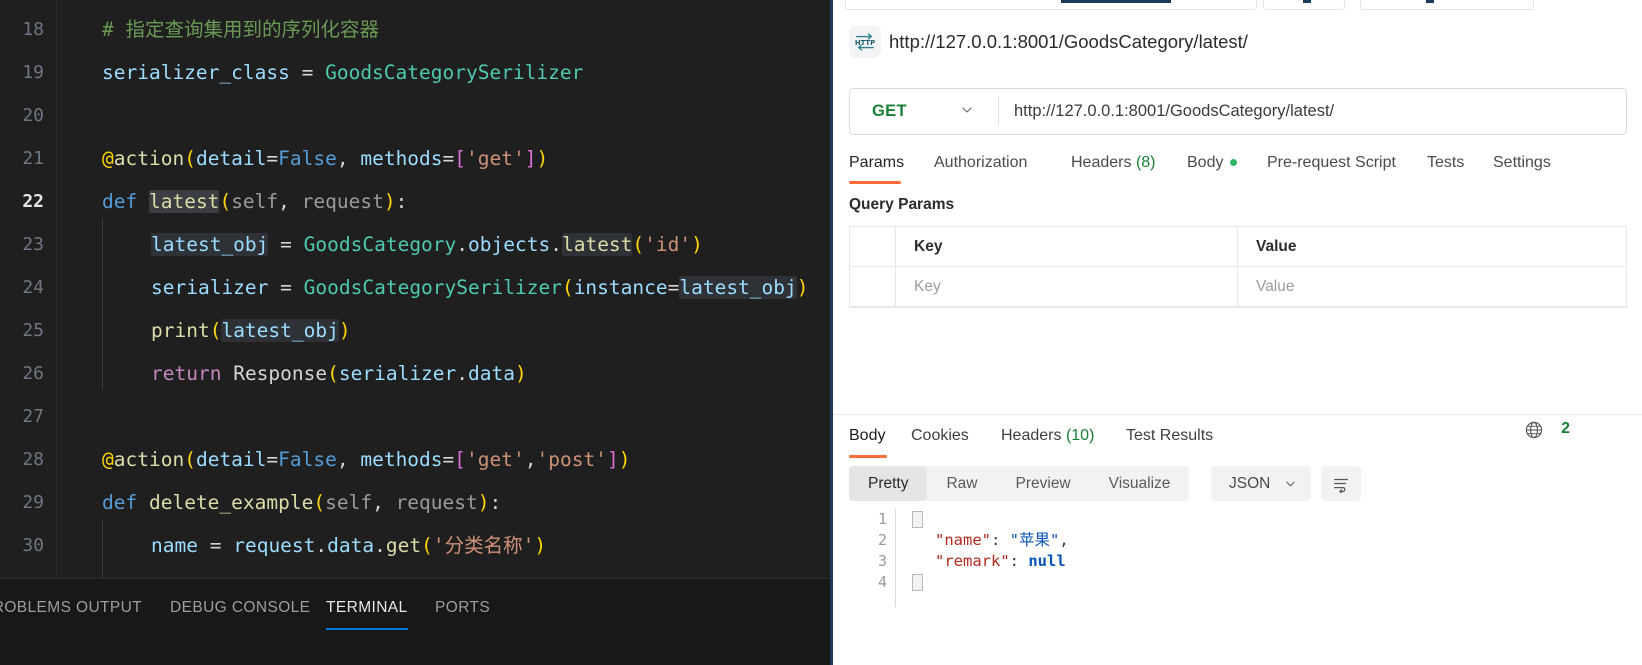 The width and height of the screenshot is (1642, 665). I want to click on http-icon: HTTP, so click(865, 42).